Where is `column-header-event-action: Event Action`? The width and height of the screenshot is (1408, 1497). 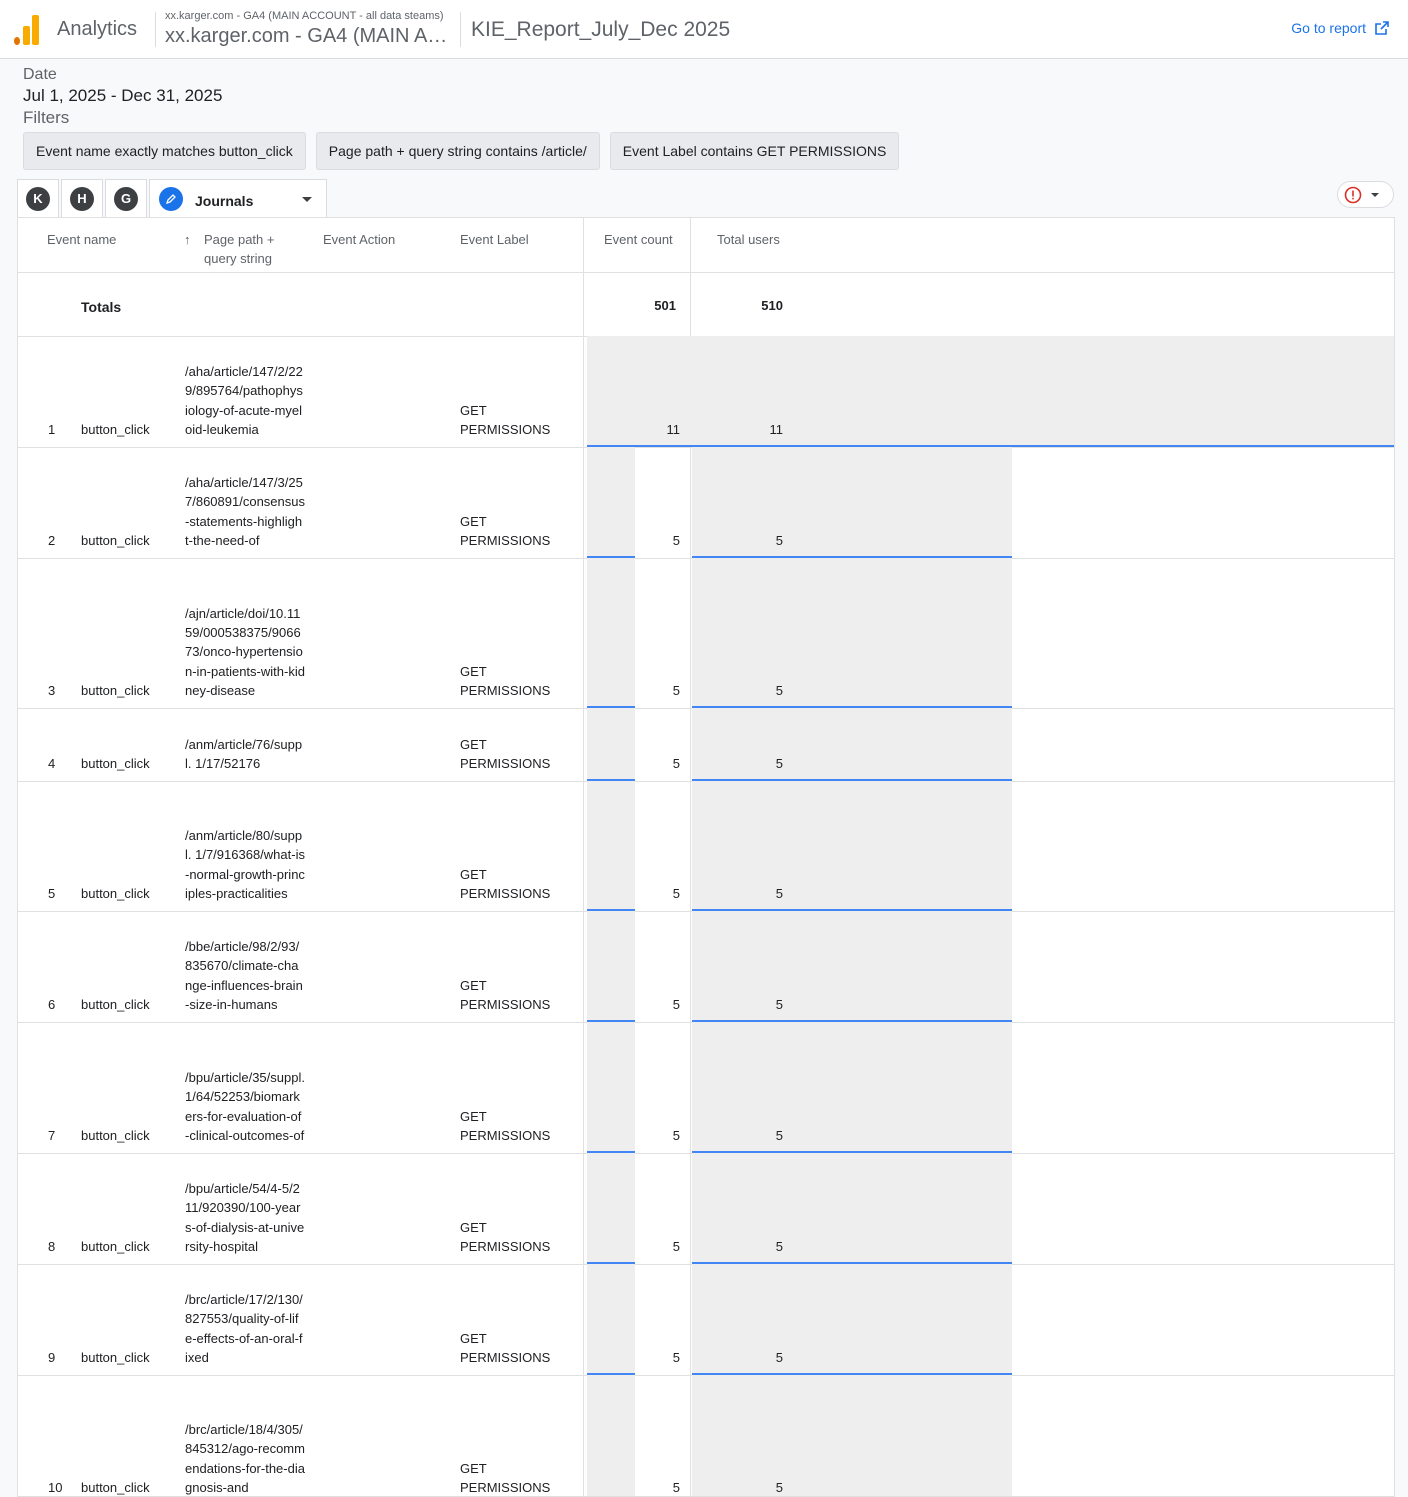 column-header-event-action: Event Action is located at coordinates (359, 239).